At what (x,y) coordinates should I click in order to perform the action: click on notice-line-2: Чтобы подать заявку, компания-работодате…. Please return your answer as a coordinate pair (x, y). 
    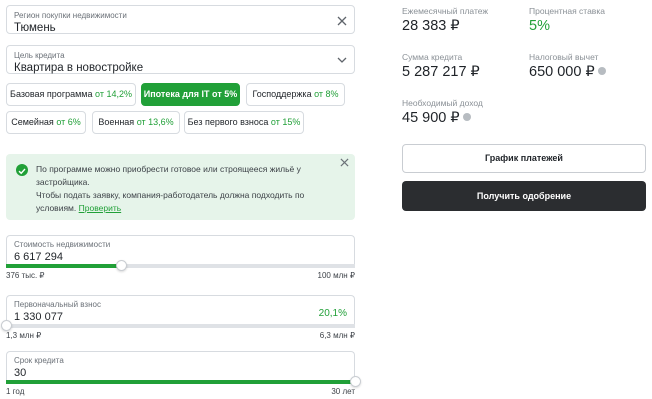
    Looking at the image, I should click on (170, 201).